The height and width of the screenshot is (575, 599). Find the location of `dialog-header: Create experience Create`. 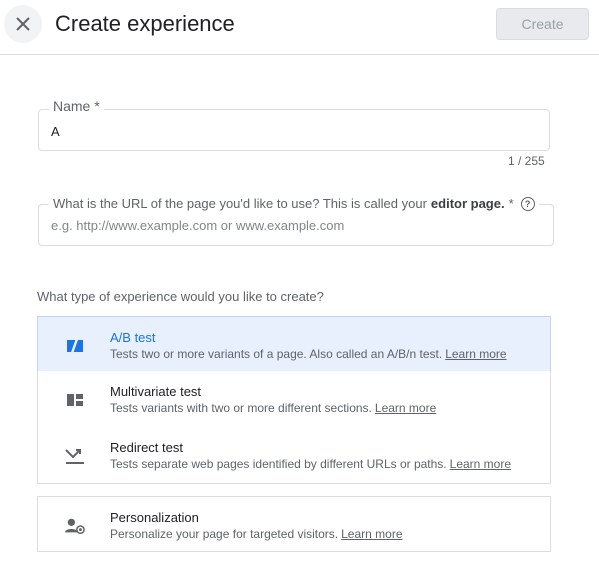

dialog-header: Create experience Create is located at coordinates (299, 27).